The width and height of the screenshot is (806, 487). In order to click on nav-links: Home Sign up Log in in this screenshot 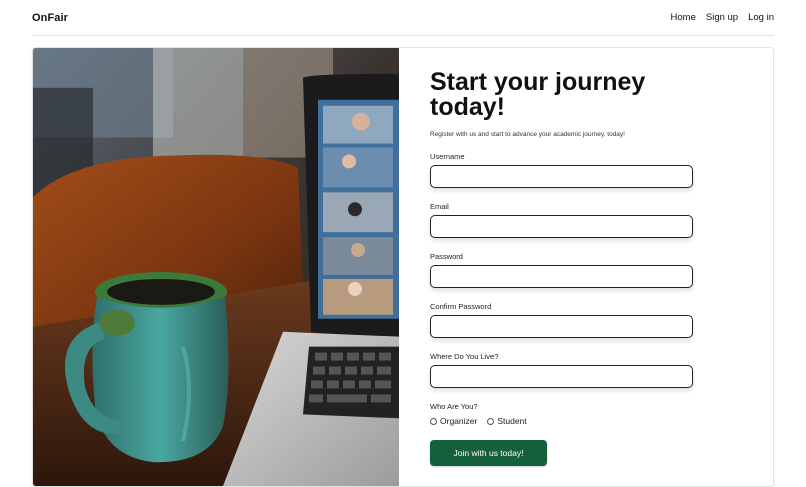, I will do `click(722, 17)`.